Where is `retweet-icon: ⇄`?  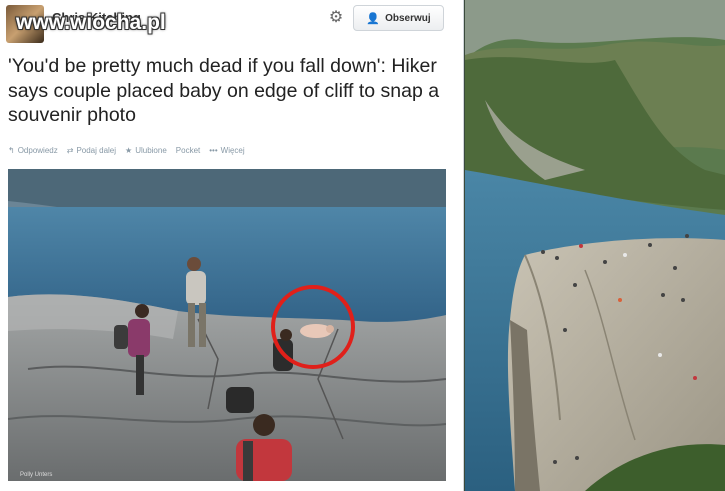 retweet-icon: ⇄ is located at coordinates (70, 150).